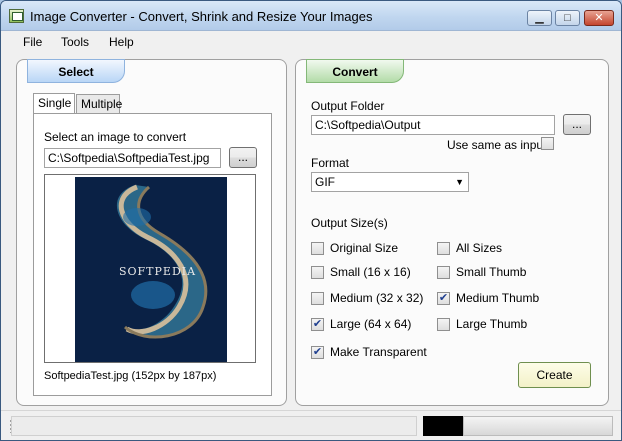 The image size is (622, 441). I want to click on create-button: Create, so click(554, 375).